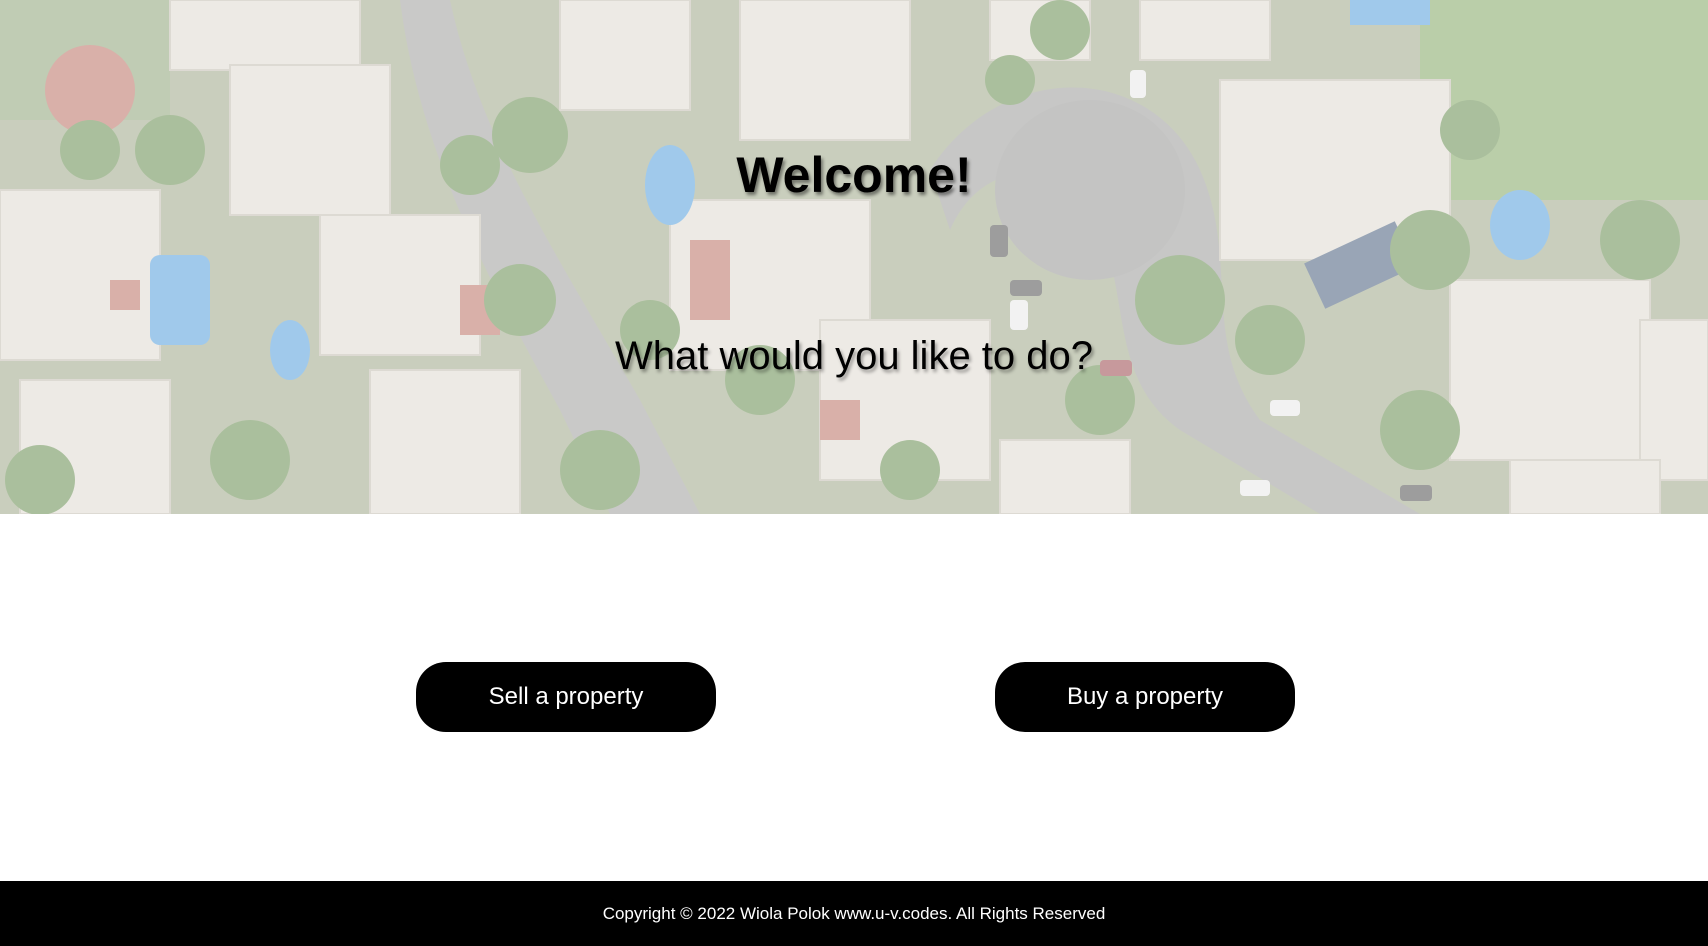 The width and height of the screenshot is (1708, 946). I want to click on page-title: Welcome!, so click(854, 175).